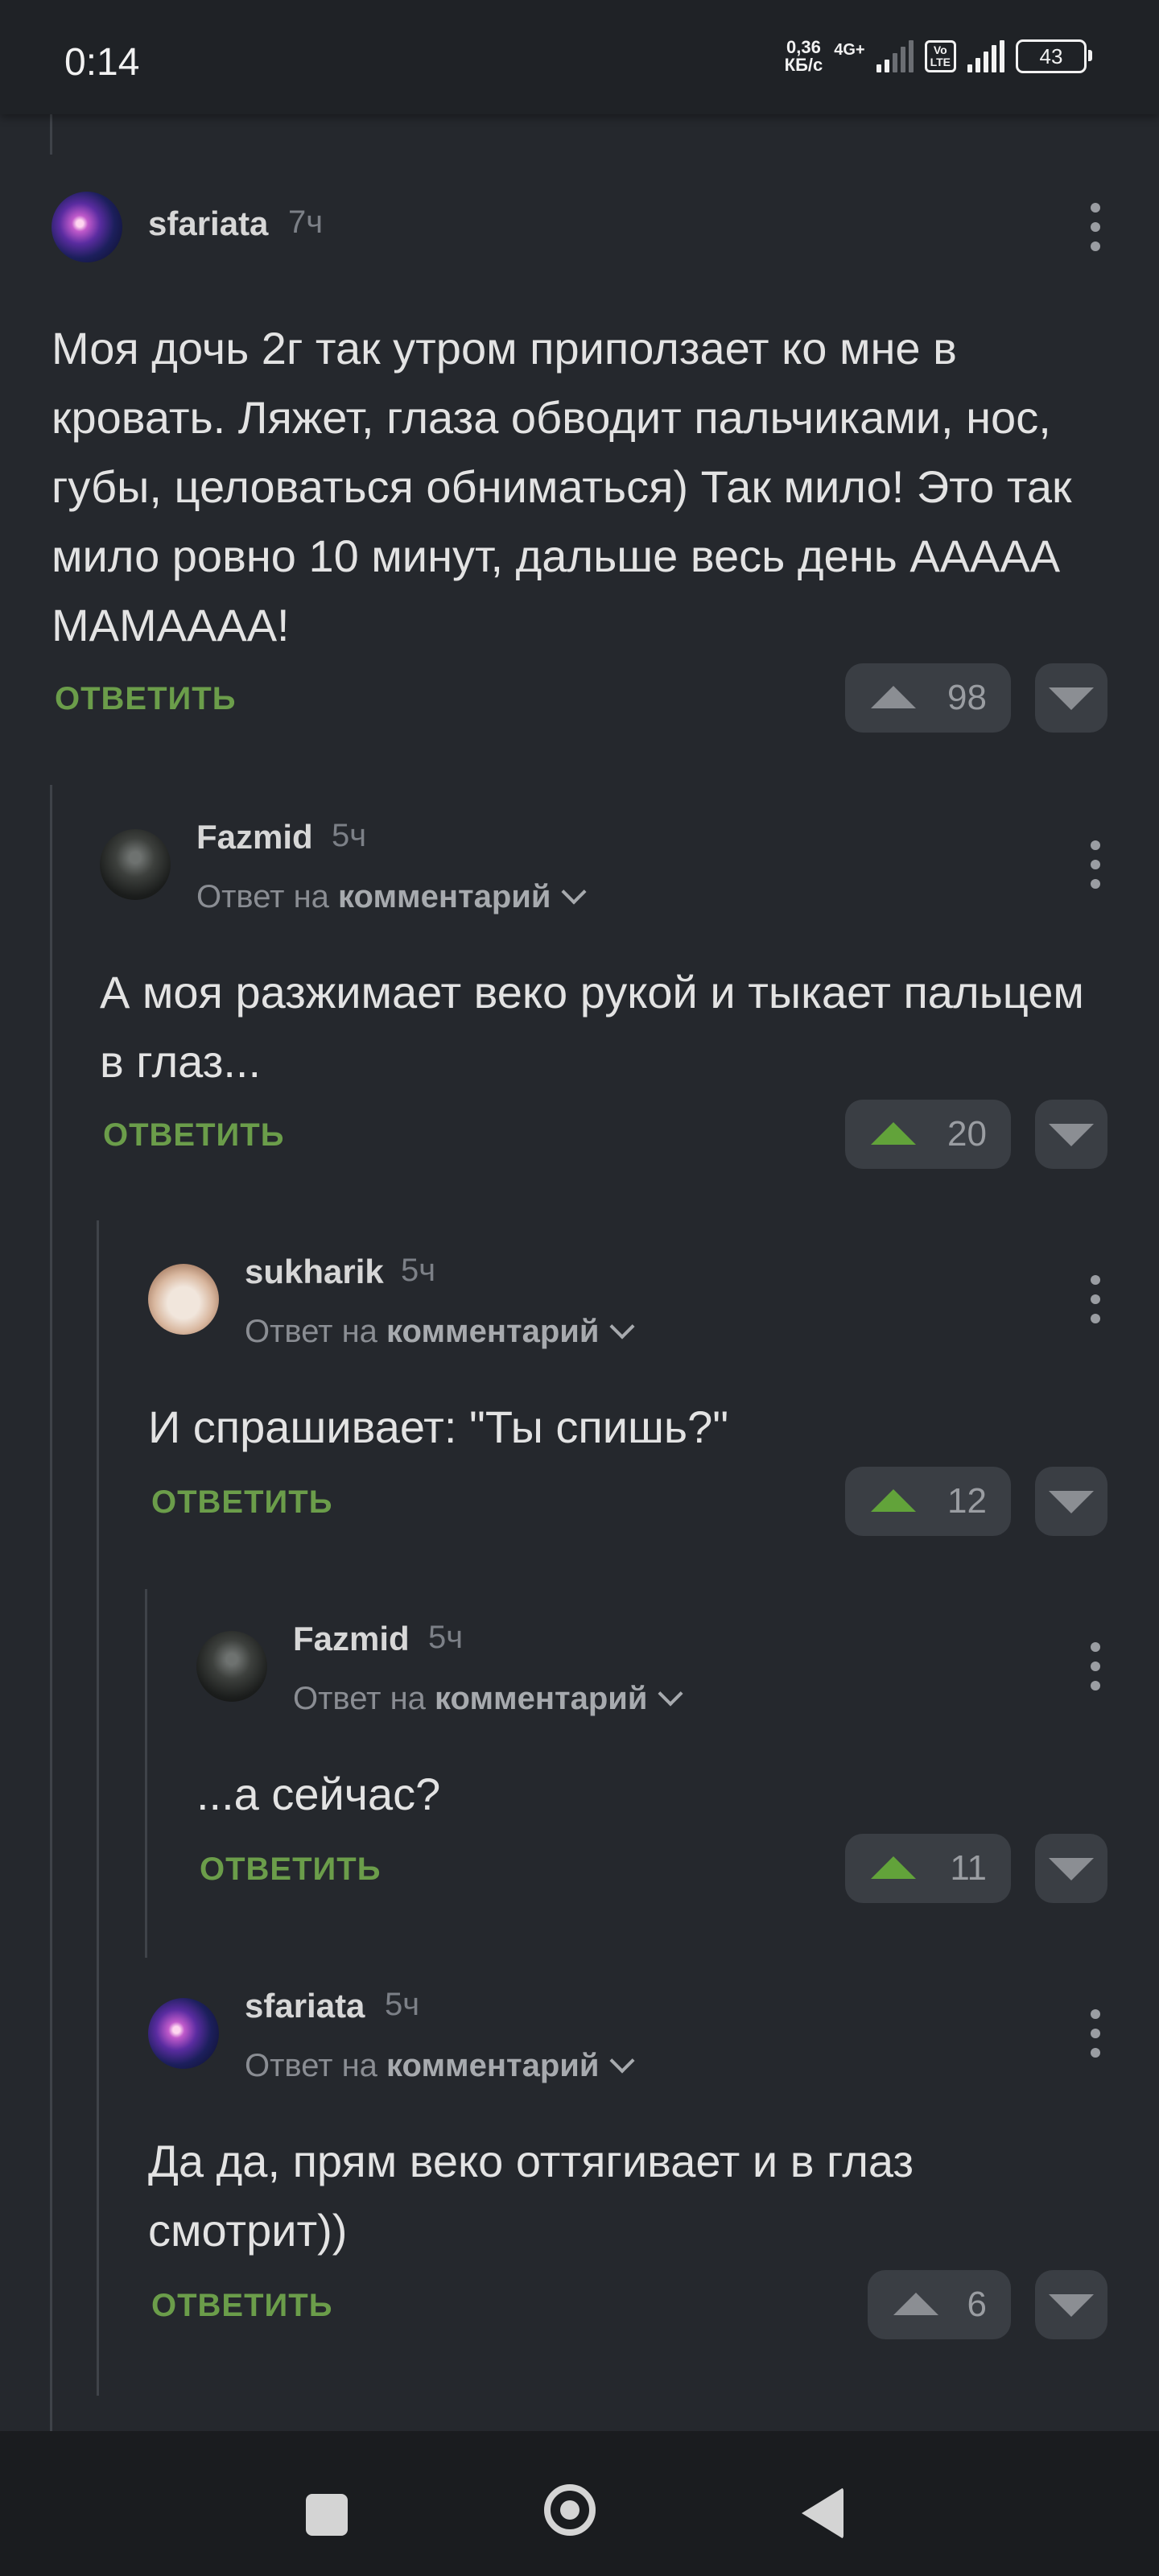 Image resolution: width=1159 pixels, height=2576 pixels. Describe the element at coordinates (977, 2304) in the screenshot. I see `vote-count: 6` at that location.